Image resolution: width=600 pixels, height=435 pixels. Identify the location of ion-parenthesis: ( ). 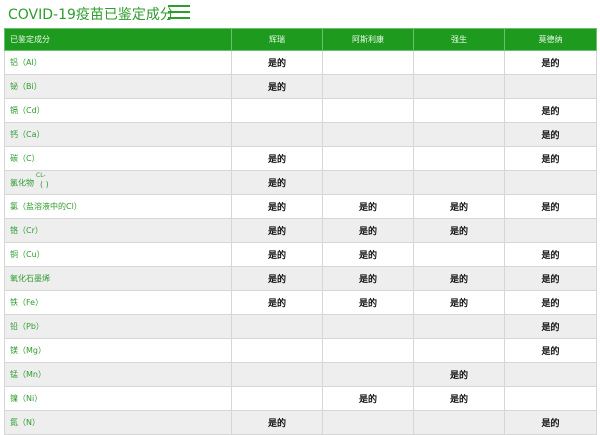
(44, 184).